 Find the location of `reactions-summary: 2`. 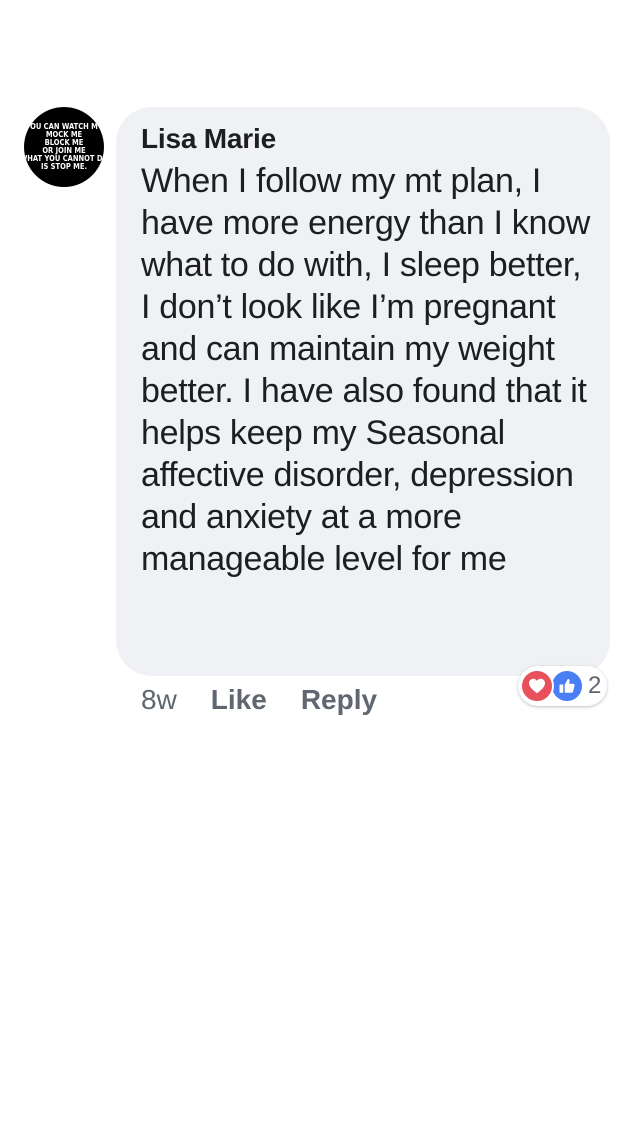

reactions-summary: 2 is located at coordinates (563, 686).